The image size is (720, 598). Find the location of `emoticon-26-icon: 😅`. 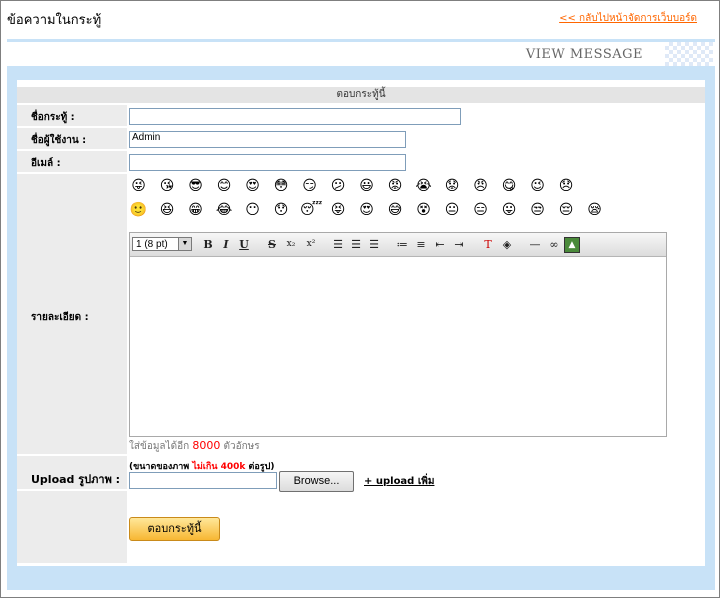

emoticon-26-icon: 😅 is located at coordinates (395, 210).